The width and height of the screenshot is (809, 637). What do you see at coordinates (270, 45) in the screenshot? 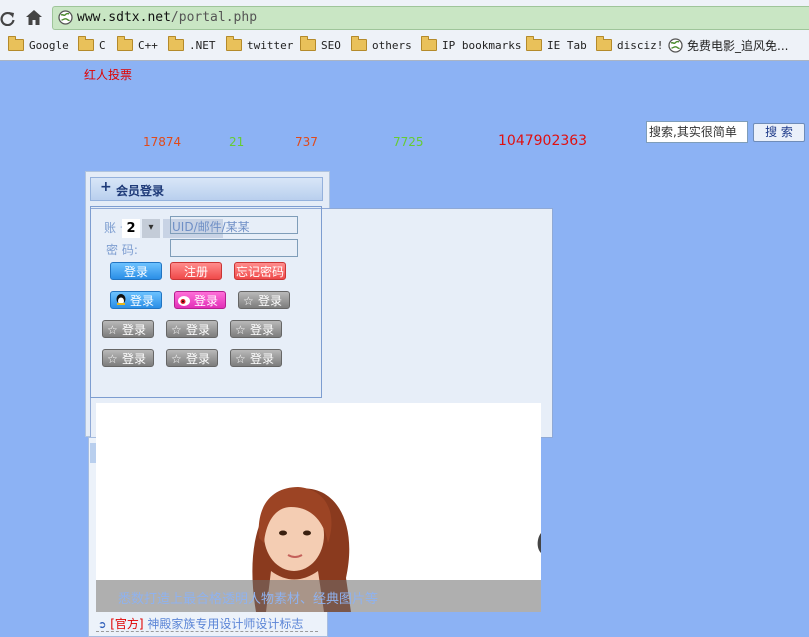
I see `bookmark-label: twitter` at bounding box center [270, 45].